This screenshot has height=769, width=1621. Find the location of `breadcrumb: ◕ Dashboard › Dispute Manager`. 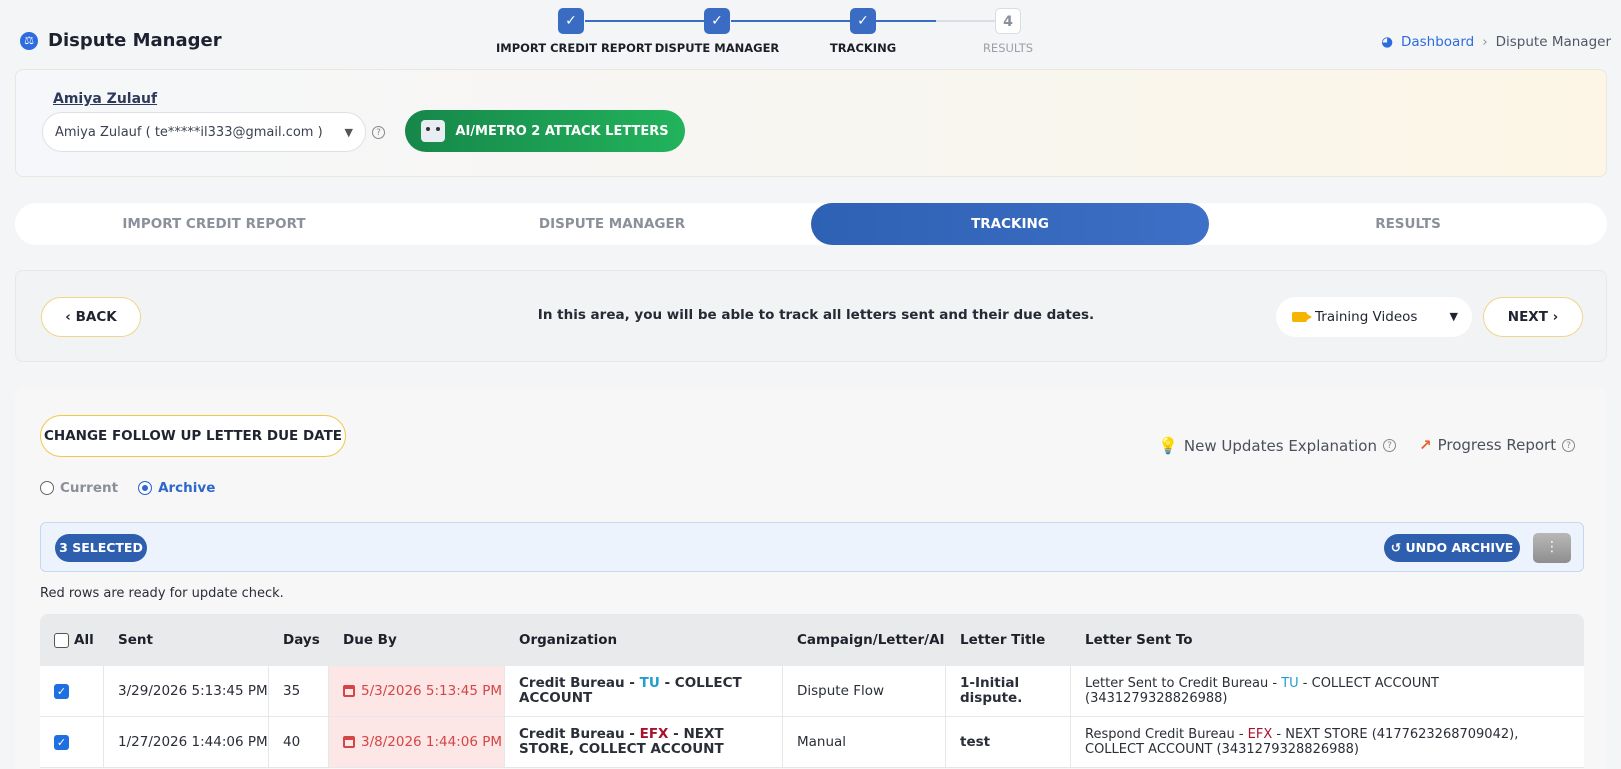

breadcrumb: ◕ Dashboard › Dispute Manager is located at coordinates (1496, 42).